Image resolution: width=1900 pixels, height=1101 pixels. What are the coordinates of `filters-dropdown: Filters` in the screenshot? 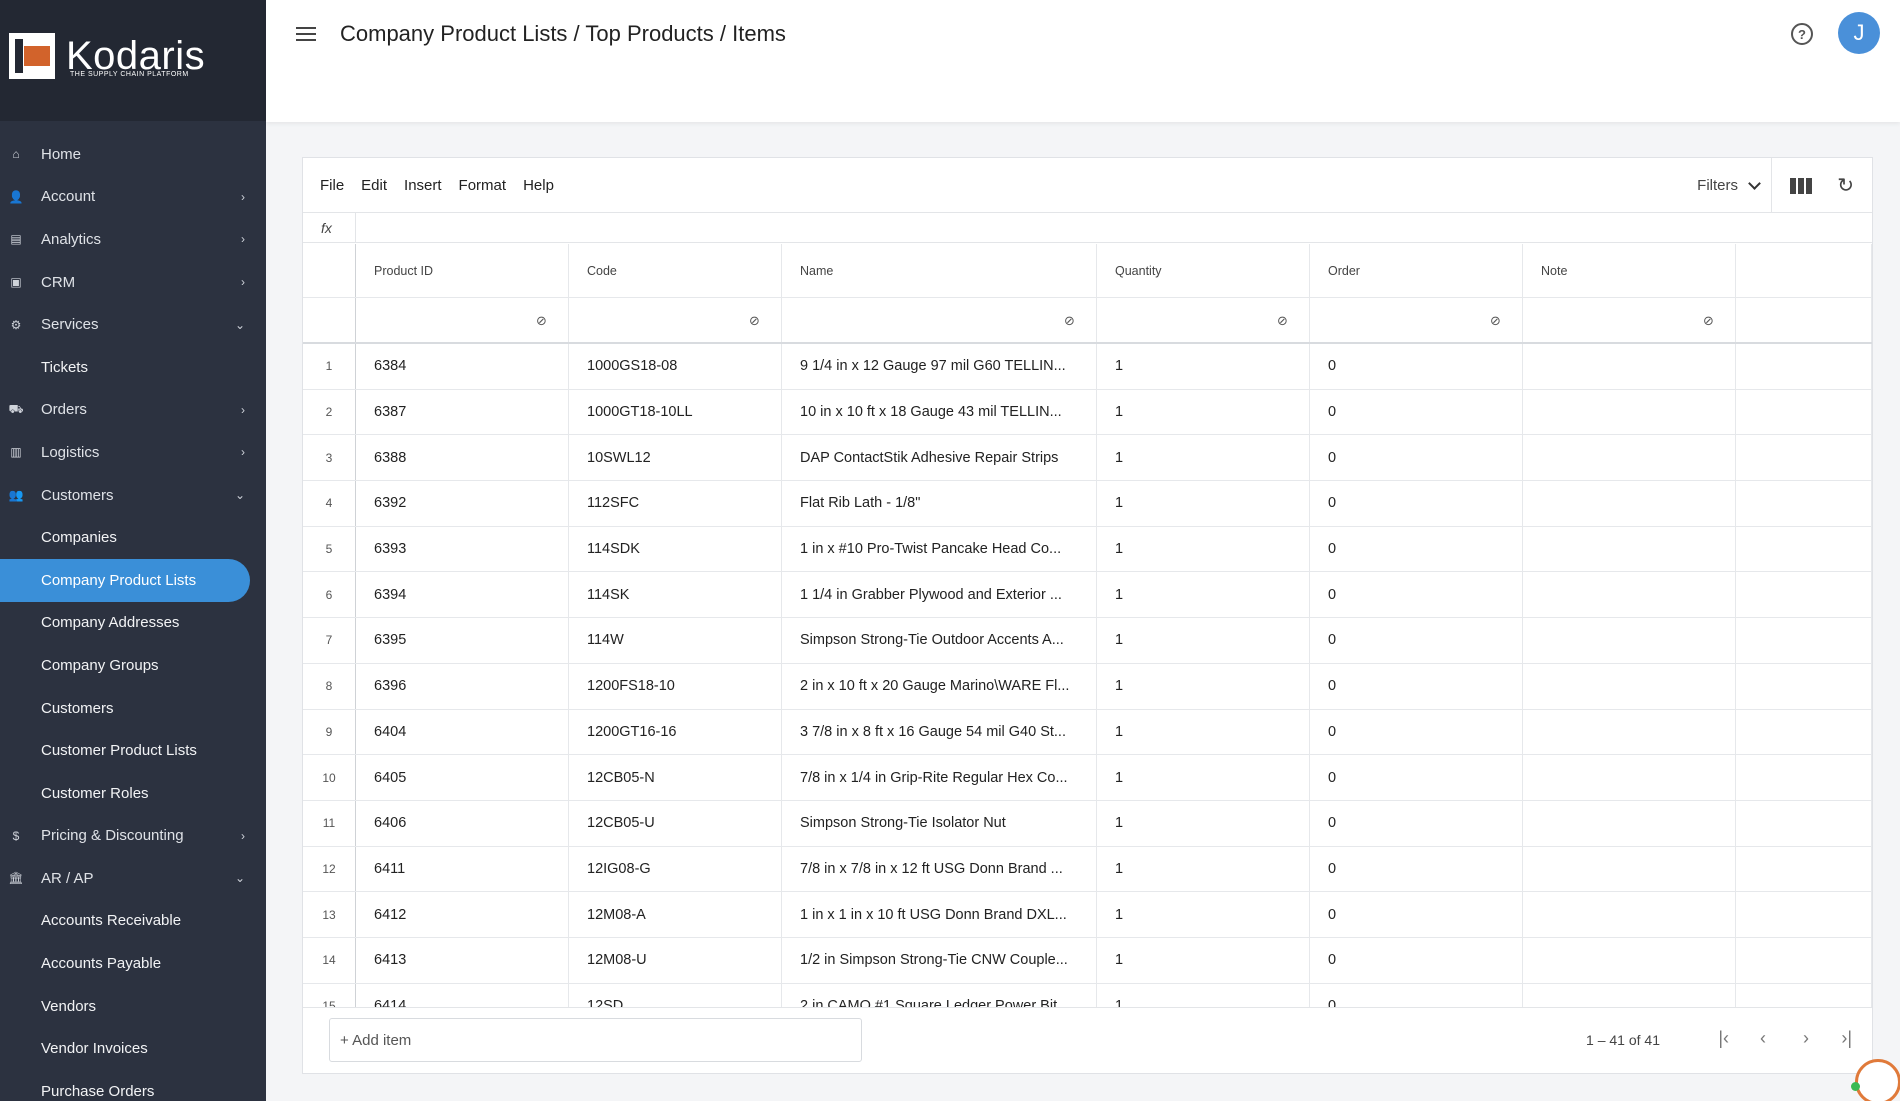 It's located at (1729, 185).